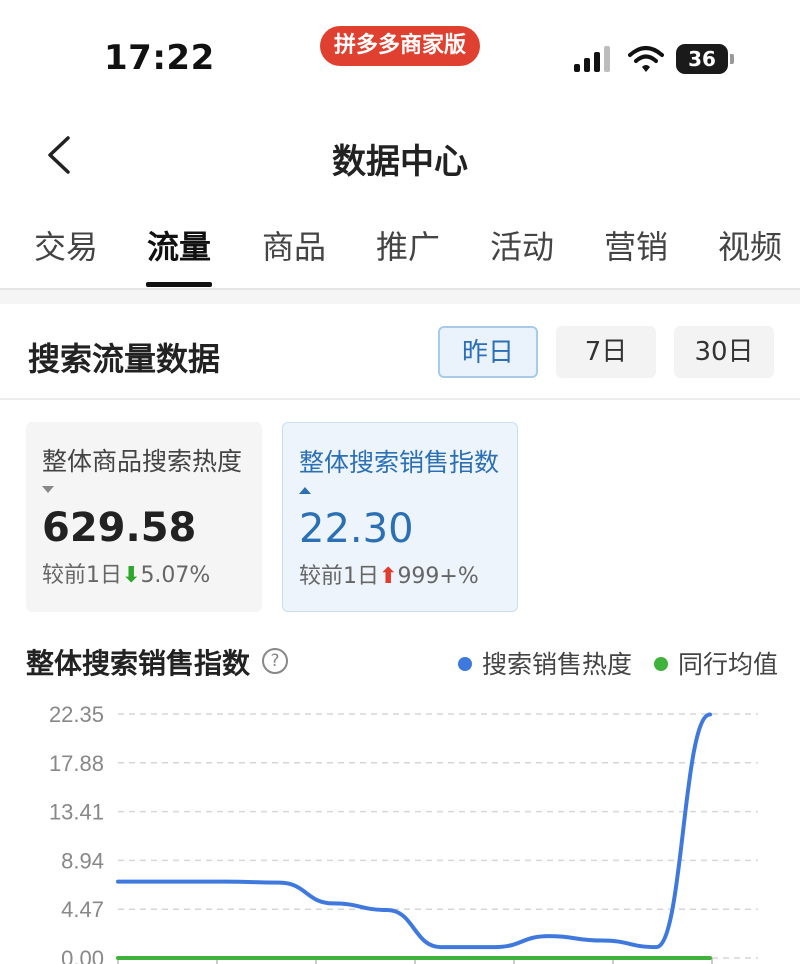 Image resolution: width=800 pixels, height=964 pixels. What do you see at coordinates (728, 664) in the screenshot?
I see `legend-label: 同行均值` at bounding box center [728, 664].